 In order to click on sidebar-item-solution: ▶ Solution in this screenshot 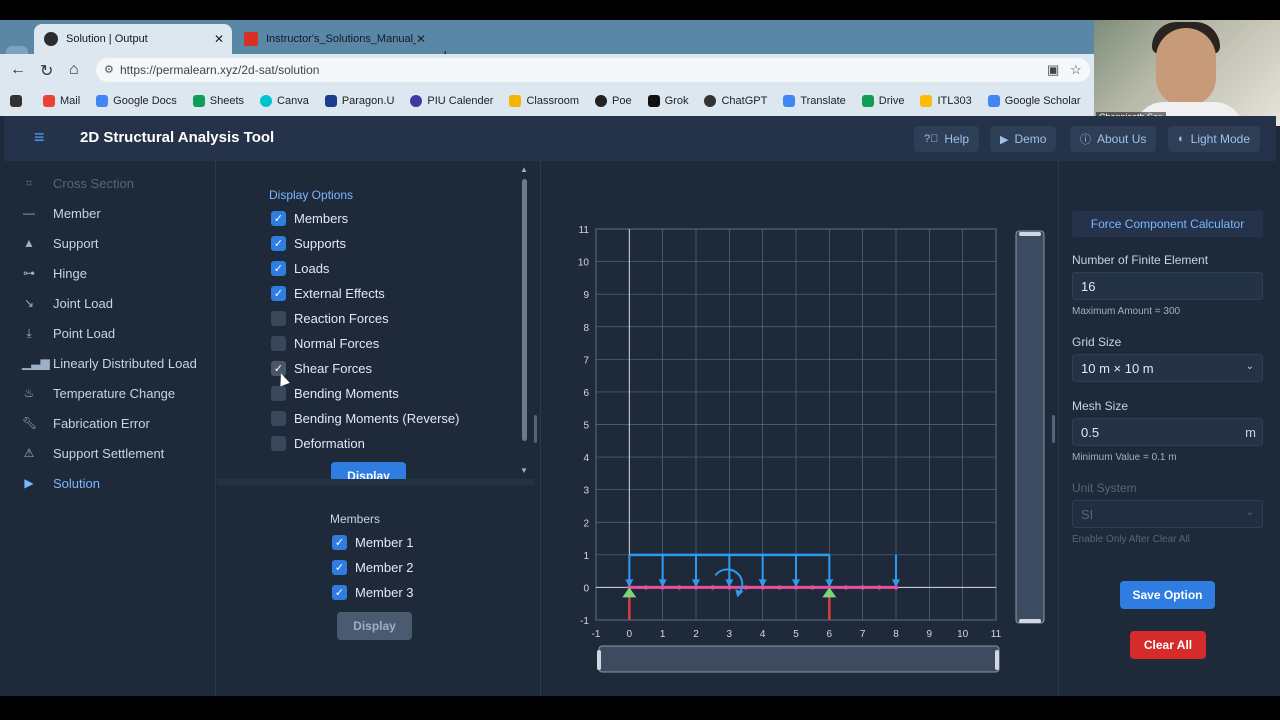, I will do `click(110, 483)`.